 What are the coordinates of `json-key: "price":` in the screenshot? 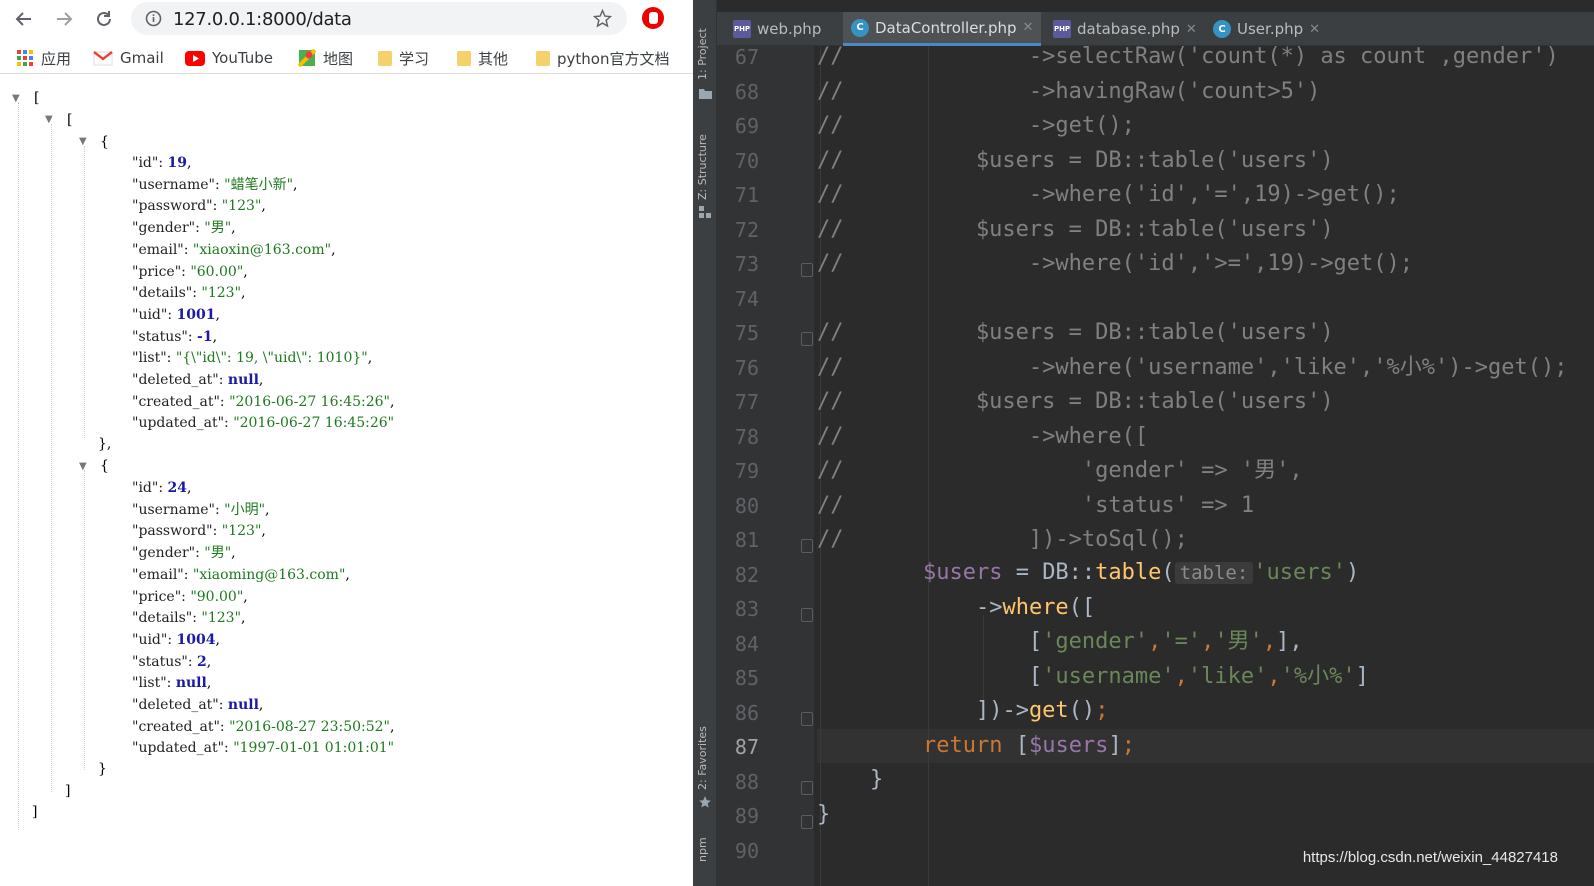 It's located at (161, 271).